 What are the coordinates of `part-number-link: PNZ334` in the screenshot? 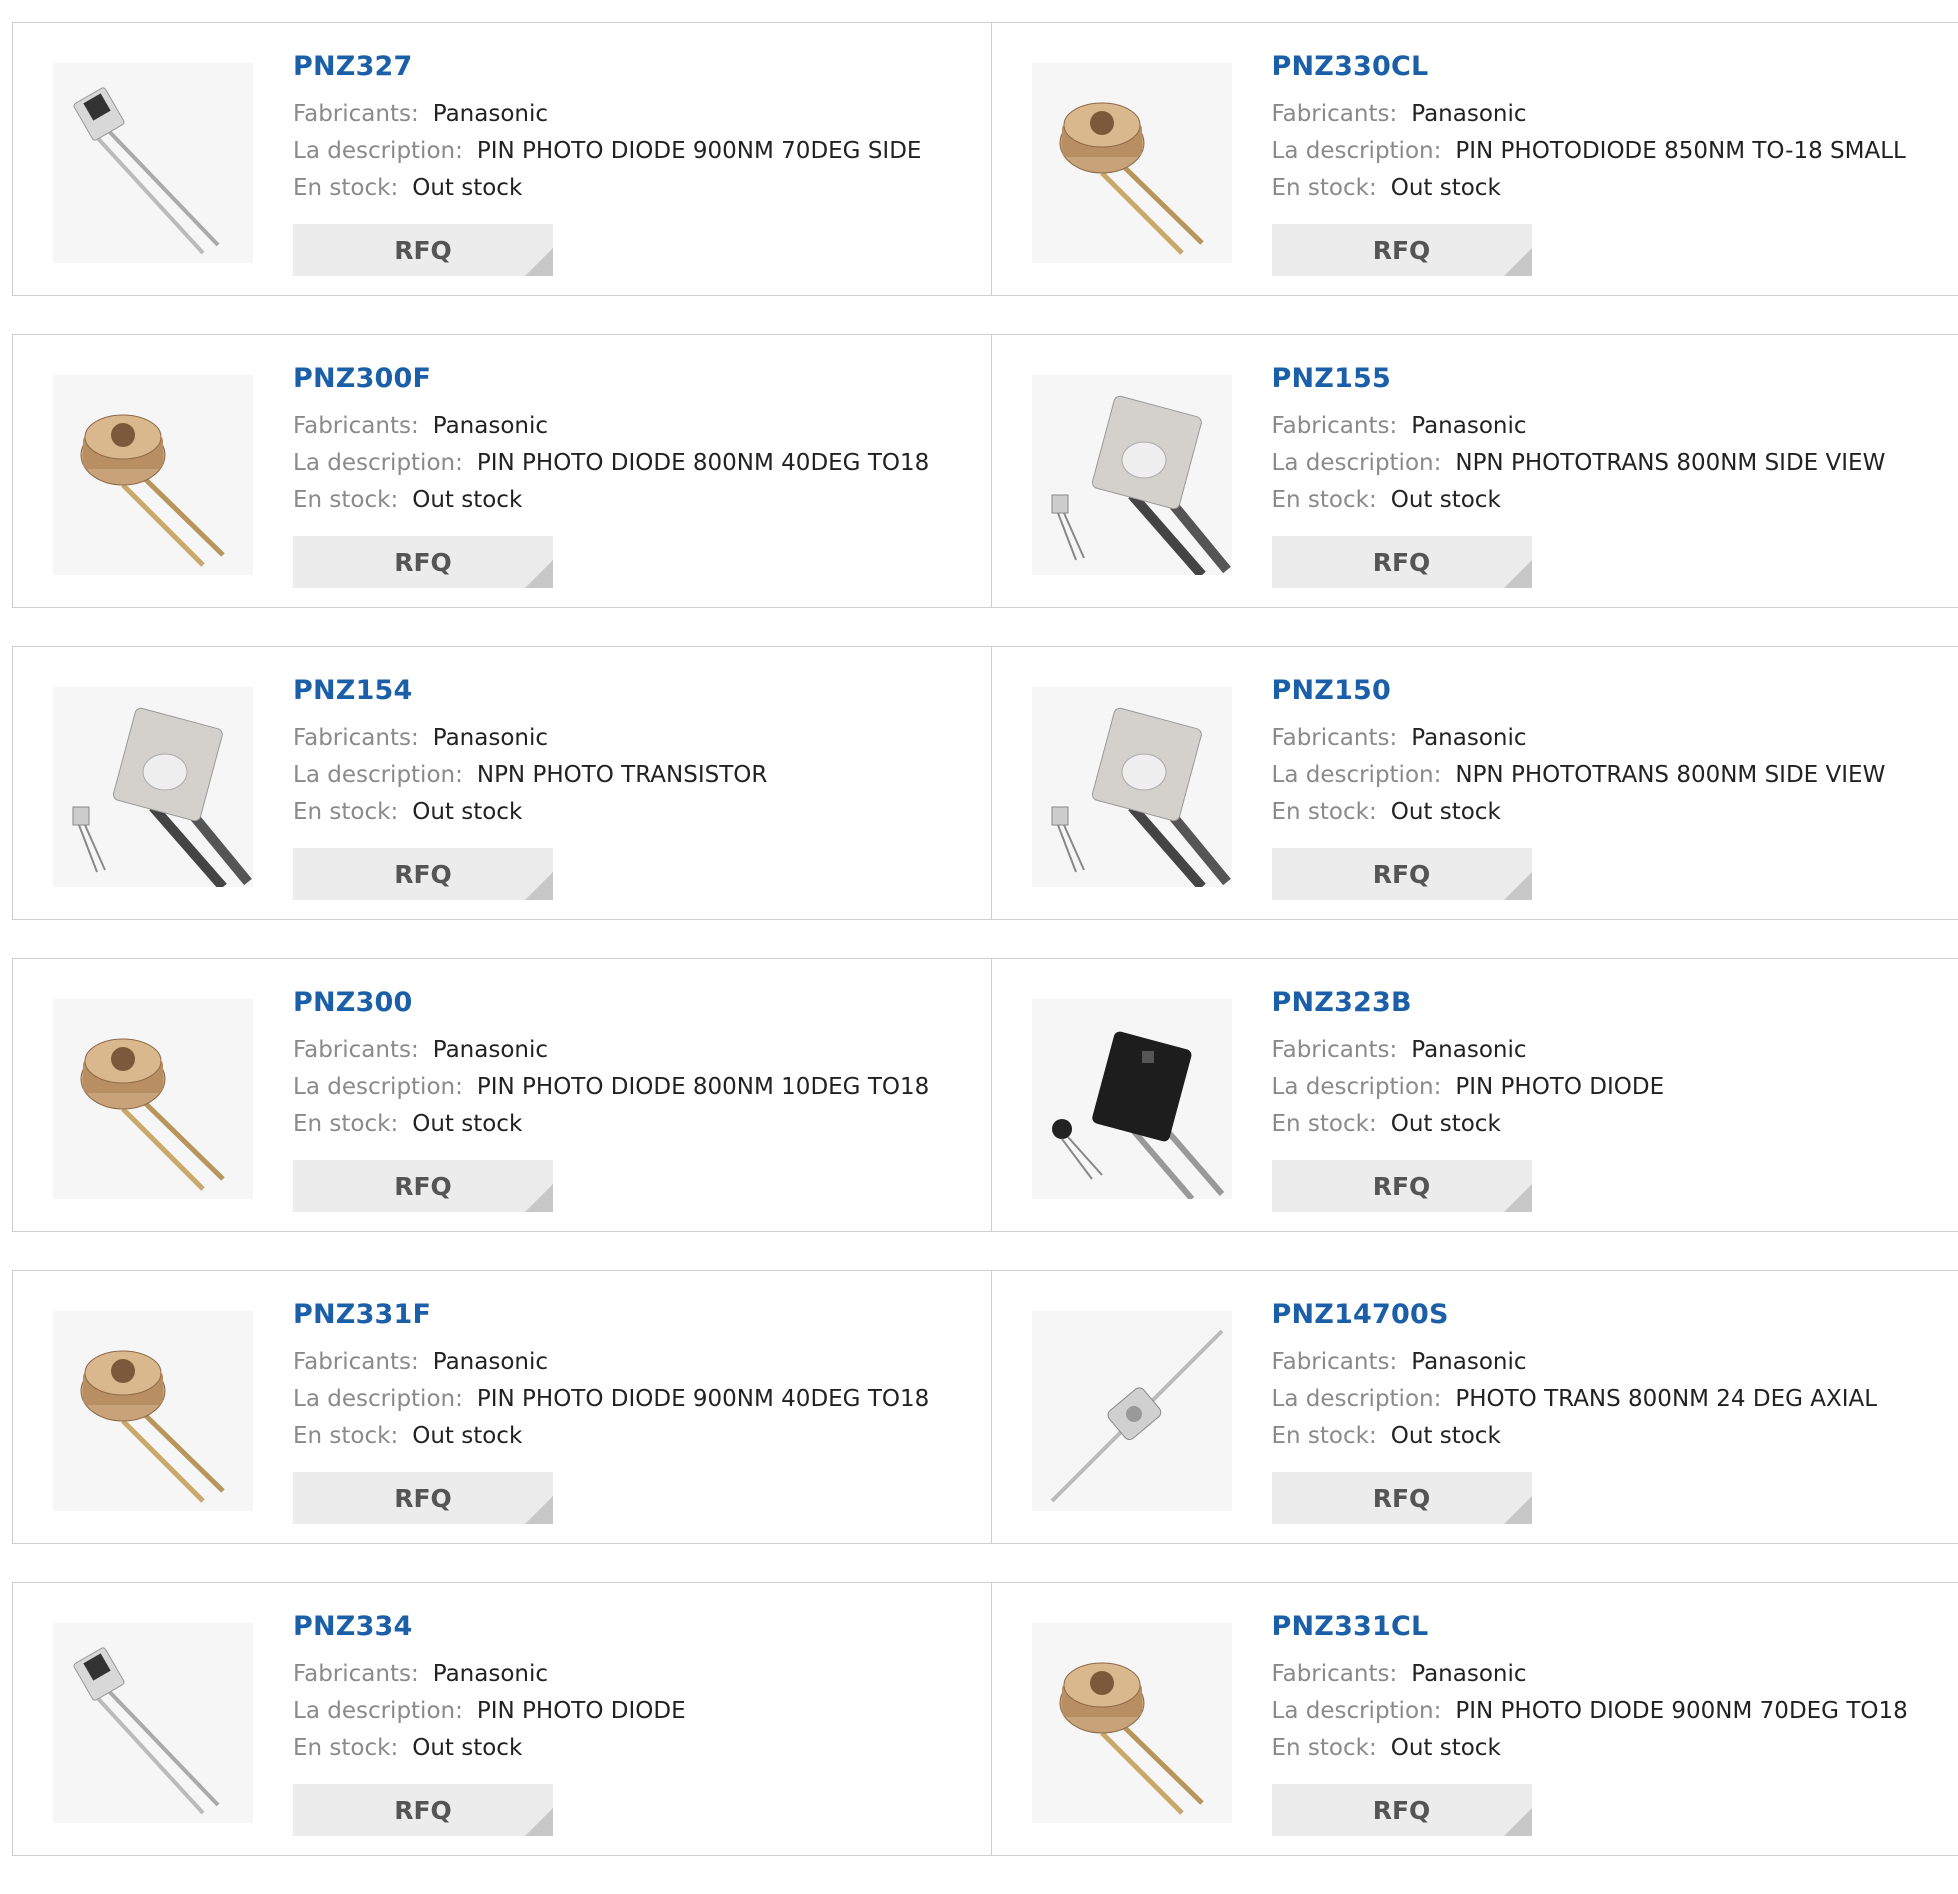 It's located at (489, 1626).